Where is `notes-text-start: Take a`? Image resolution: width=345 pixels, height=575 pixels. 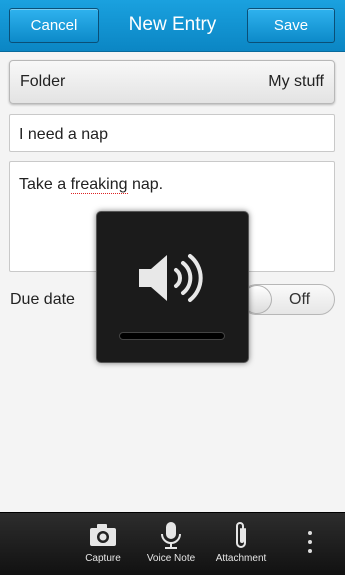
notes-text-start: Take a is located at coordinates (45, 184).